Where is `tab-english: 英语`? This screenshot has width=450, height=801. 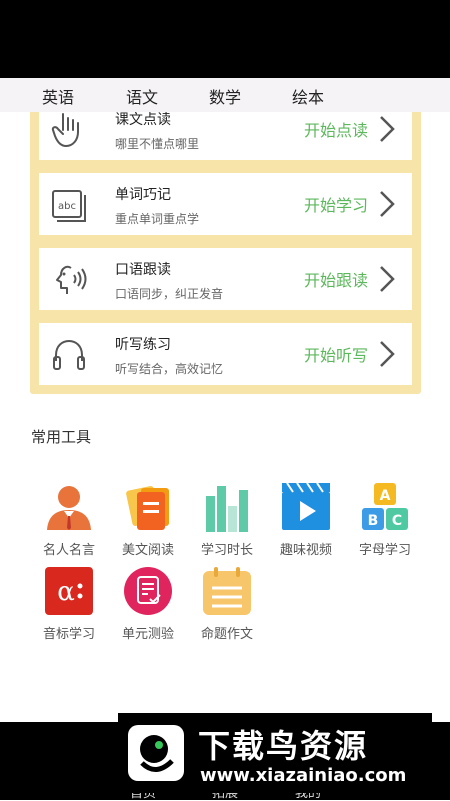 tab-english: 英语 is located at coordinates (58, 96).